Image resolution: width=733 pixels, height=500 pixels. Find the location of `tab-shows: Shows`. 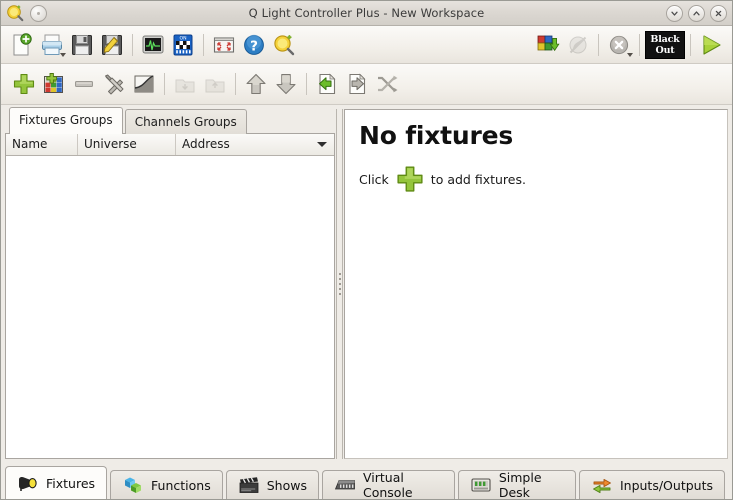

tab-shows: Shows is located at coordinates (272, 484).